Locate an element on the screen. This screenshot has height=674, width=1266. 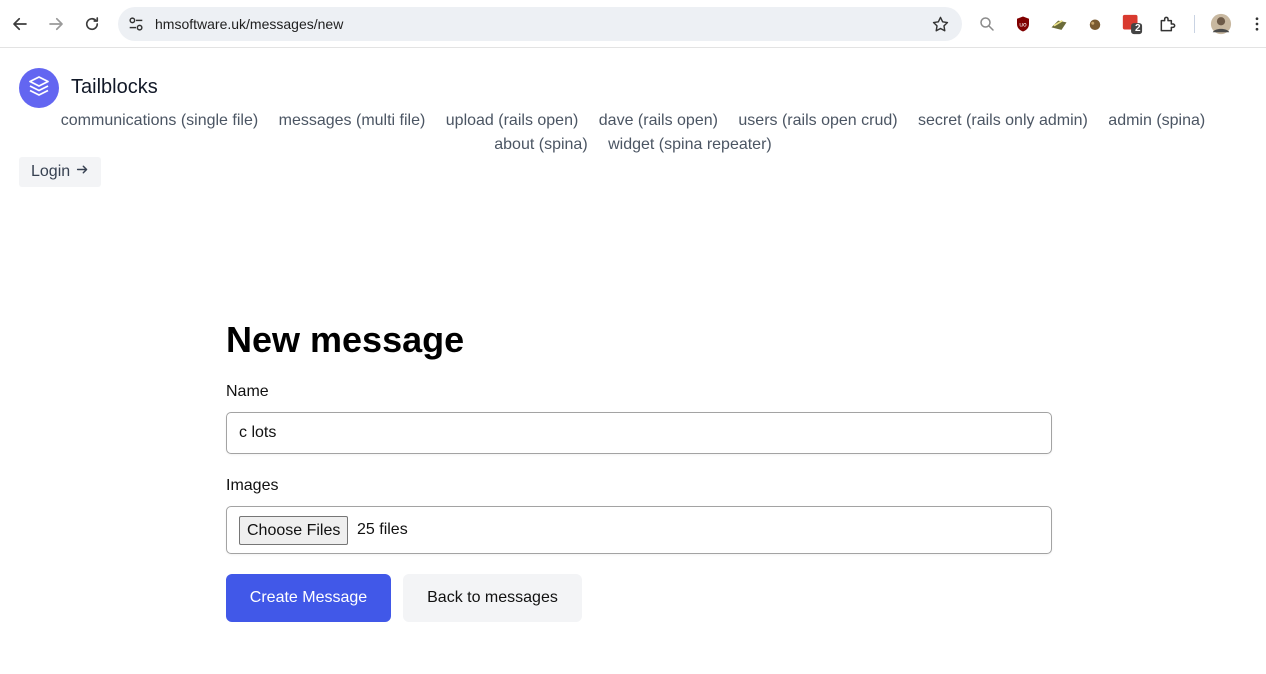
svg-text: uo is located at coordinates (1023, 24).